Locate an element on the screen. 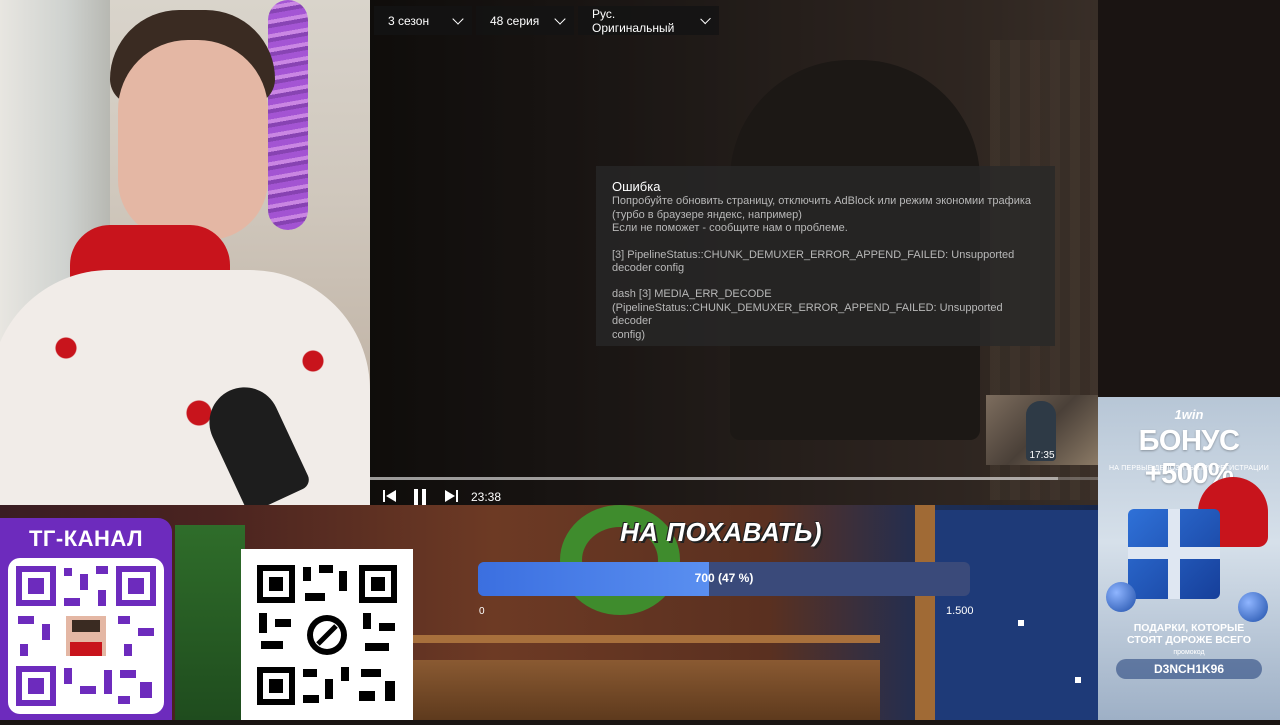 This screenshot has height=725, width=1280. prev-button is located at coordinates (392, 497).